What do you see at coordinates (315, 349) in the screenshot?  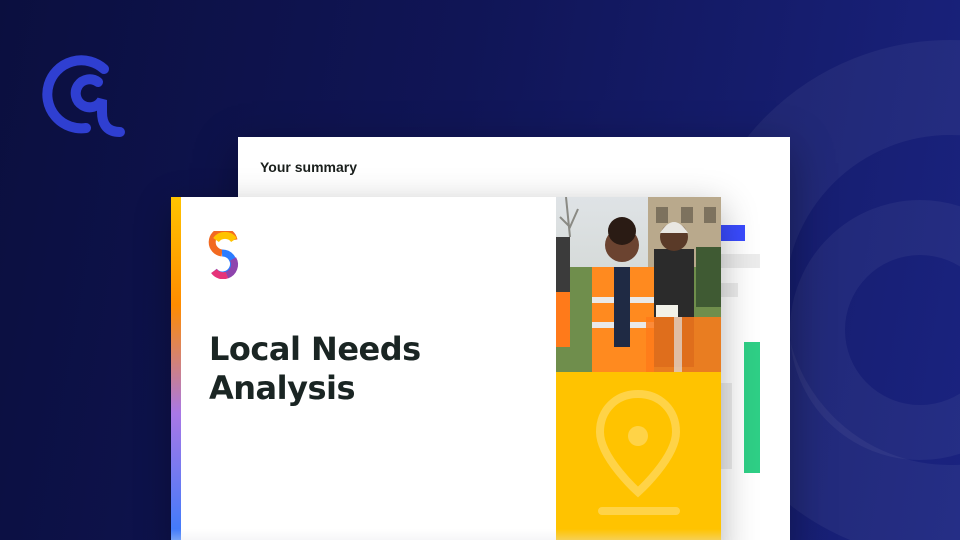 I see `report-title-line: Local Needs` at bounding box center [315, 349].